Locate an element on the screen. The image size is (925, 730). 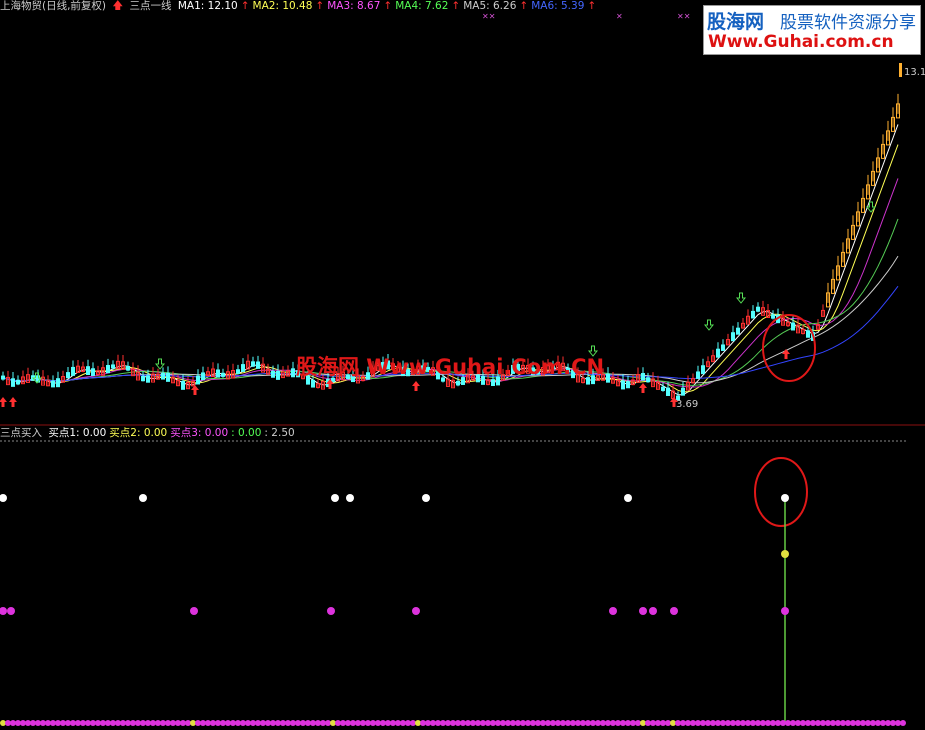
buy-point-label-5: : 2.50 is located at coordinates (279, 433).